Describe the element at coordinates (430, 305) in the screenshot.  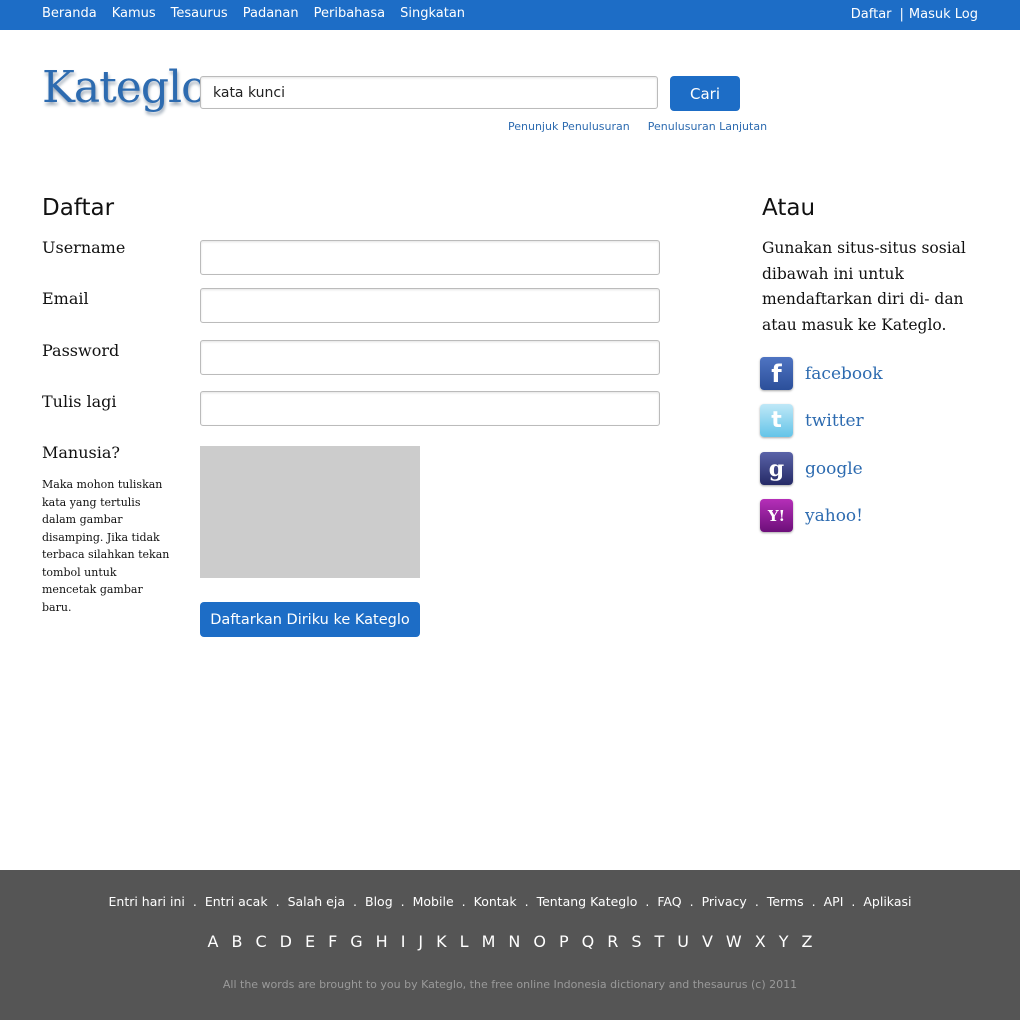
I see `email-field` at that location.